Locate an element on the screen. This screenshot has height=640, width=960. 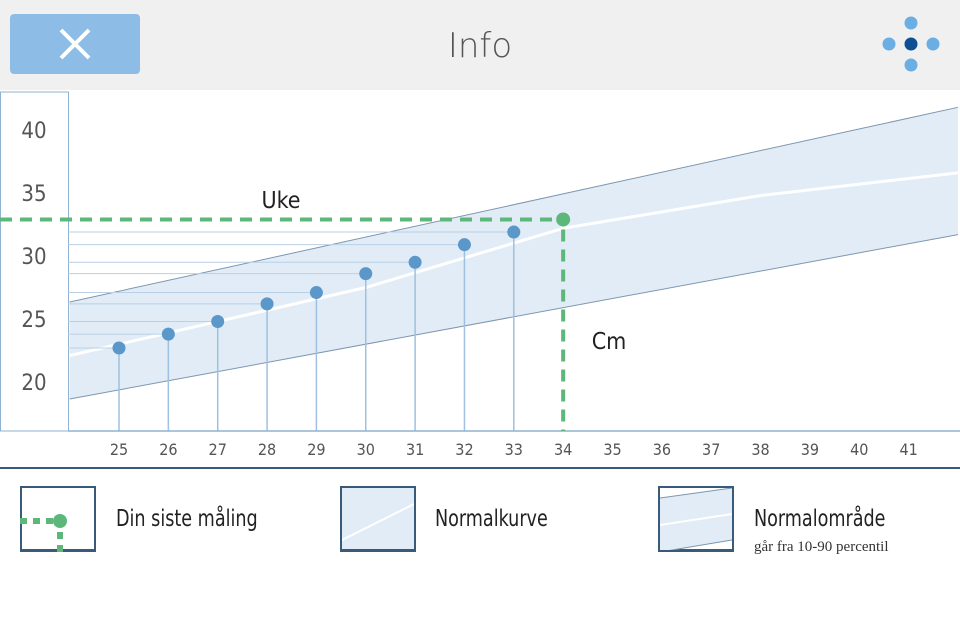
y-tick-label: 35 is located at coordinates (33, 194).